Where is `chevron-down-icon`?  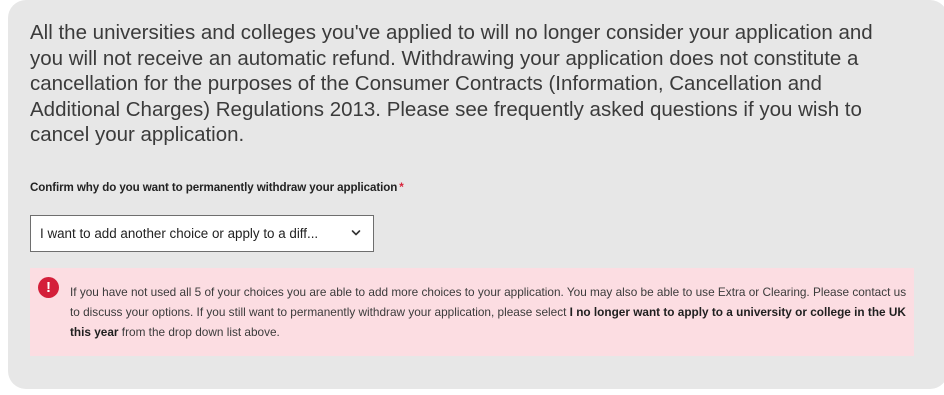
chevron-down-icon is located at coordinates (356, 233).